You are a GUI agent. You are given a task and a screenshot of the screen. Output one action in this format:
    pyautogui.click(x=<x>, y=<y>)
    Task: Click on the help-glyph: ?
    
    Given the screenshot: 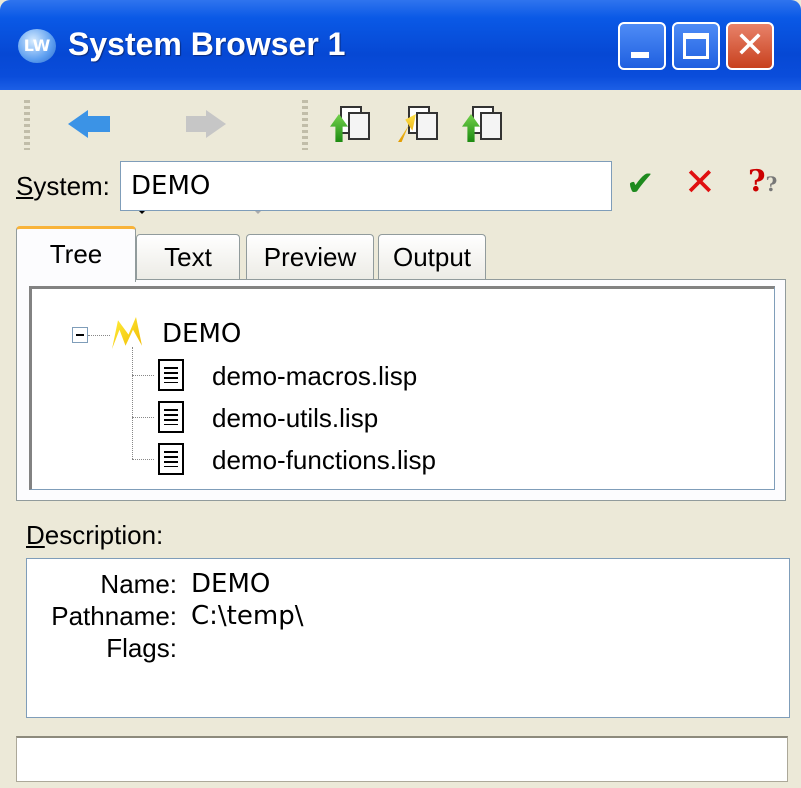 What is the action you would take?
    pyautogui.click(x=757, y=181)
    